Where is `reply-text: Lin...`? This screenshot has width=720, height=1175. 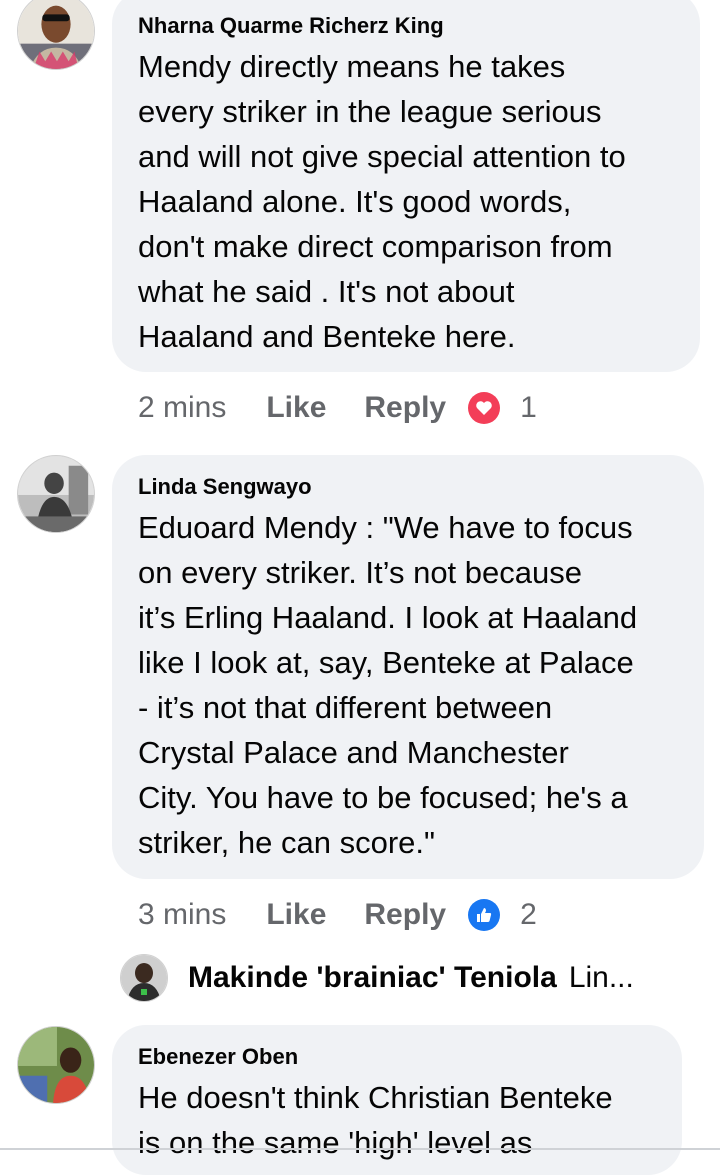 reply-text: Lin... is located at coordinates (601, 977).